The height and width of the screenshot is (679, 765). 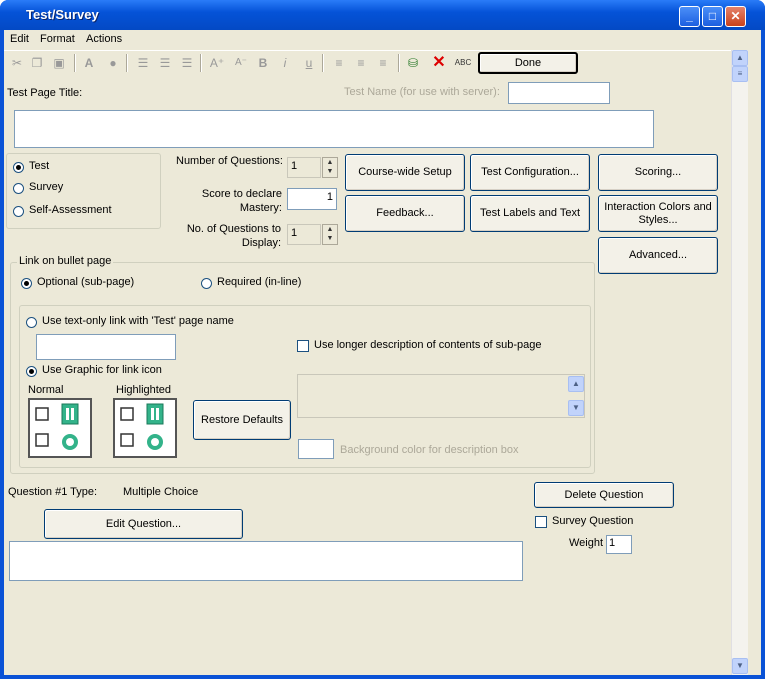 What do you see at coordinates (586, 543) in the screenshot?
I see `weight-label: Weight` at bounding box center [586, 543].